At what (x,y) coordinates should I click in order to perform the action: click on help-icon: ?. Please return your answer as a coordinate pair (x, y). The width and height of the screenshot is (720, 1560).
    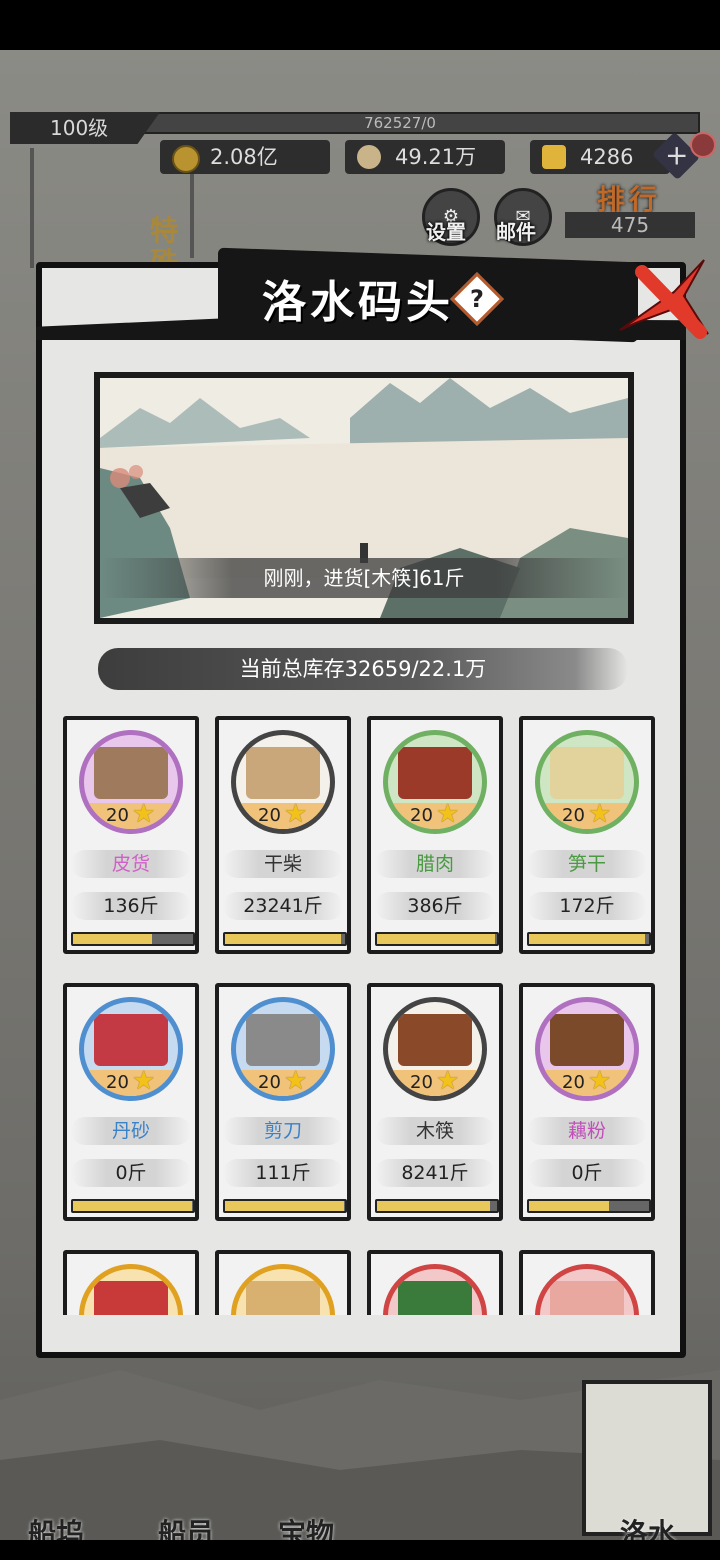
    Looking at the image, I should click on (477, 299).